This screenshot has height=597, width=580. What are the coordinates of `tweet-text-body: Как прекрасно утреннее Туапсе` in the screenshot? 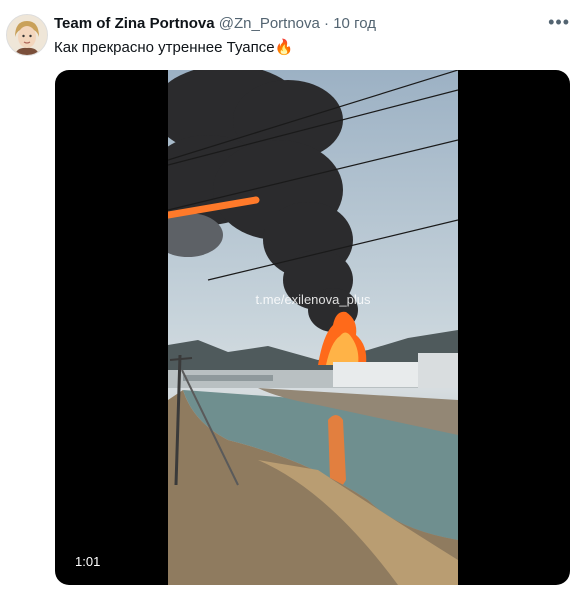 It's located at (164, 47).